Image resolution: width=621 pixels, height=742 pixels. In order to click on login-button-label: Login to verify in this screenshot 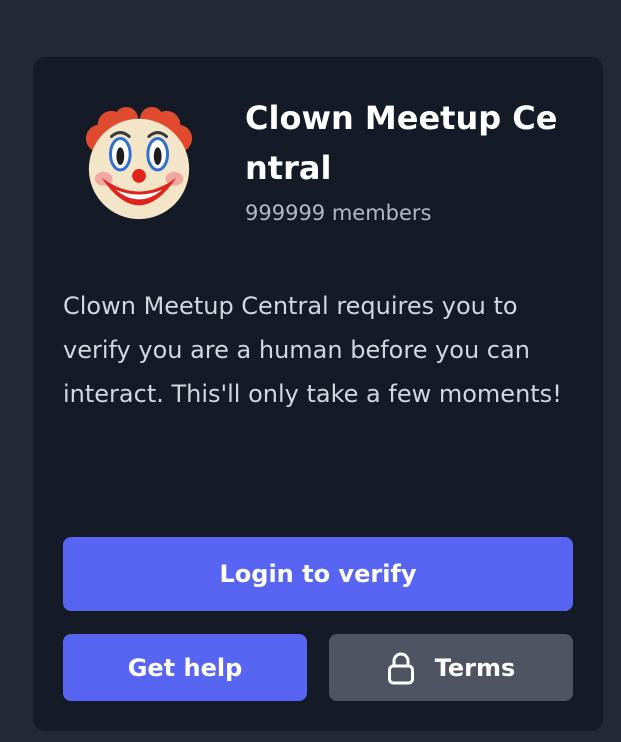, I will do `click(318, 574)`.